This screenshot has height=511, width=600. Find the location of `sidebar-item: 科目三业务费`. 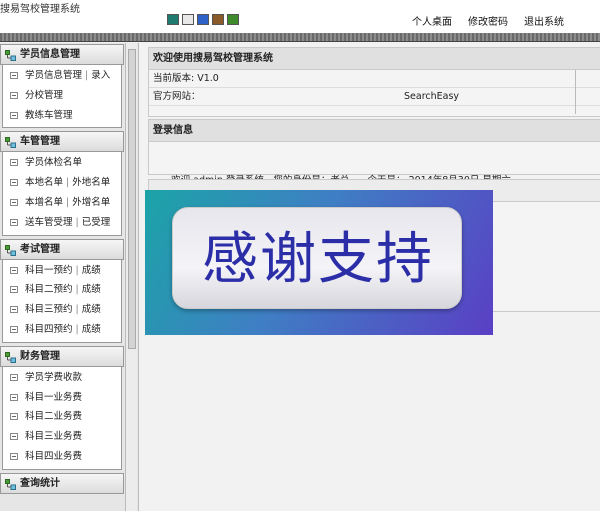

sidebar-item: 科目三业务费 is located at coordinates (62, 437).